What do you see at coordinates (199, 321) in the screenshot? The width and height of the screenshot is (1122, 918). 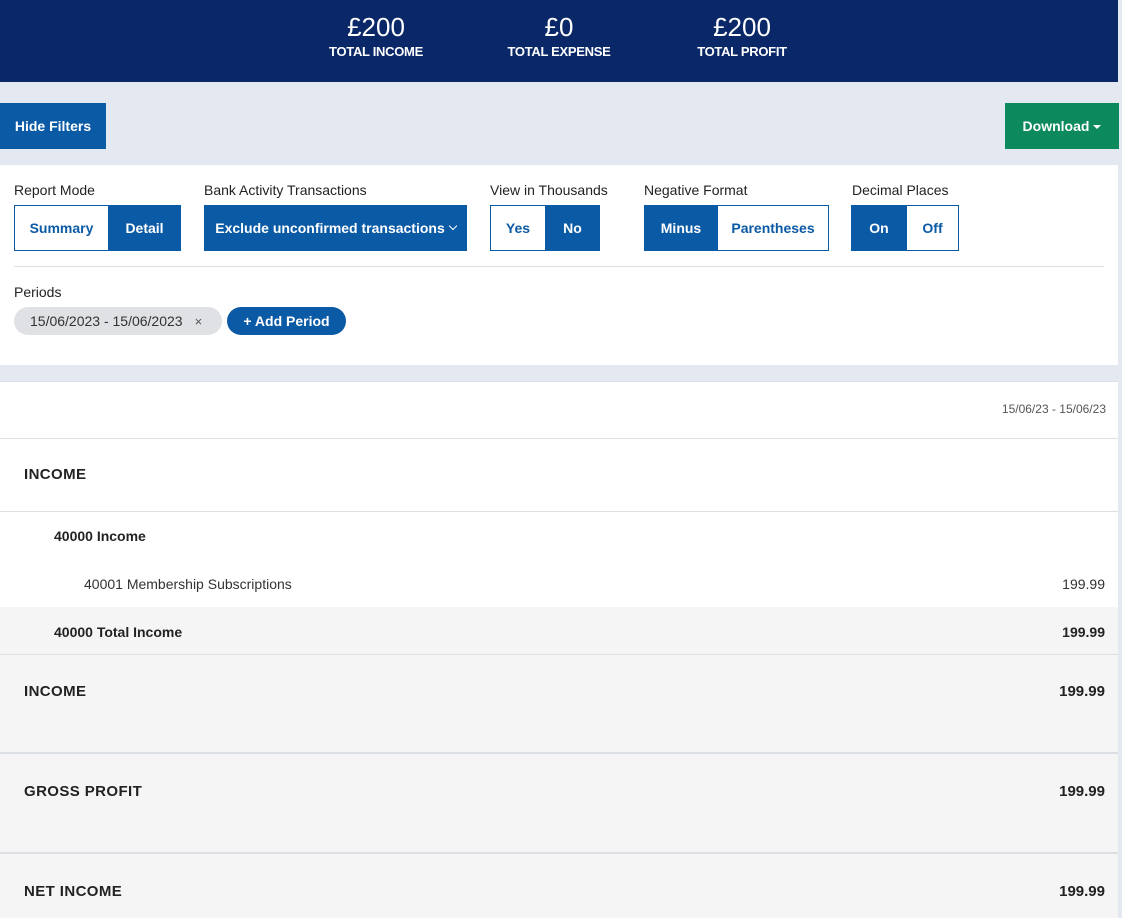 I see `remove-period-icon: ×` at bounding box center [199, 321].